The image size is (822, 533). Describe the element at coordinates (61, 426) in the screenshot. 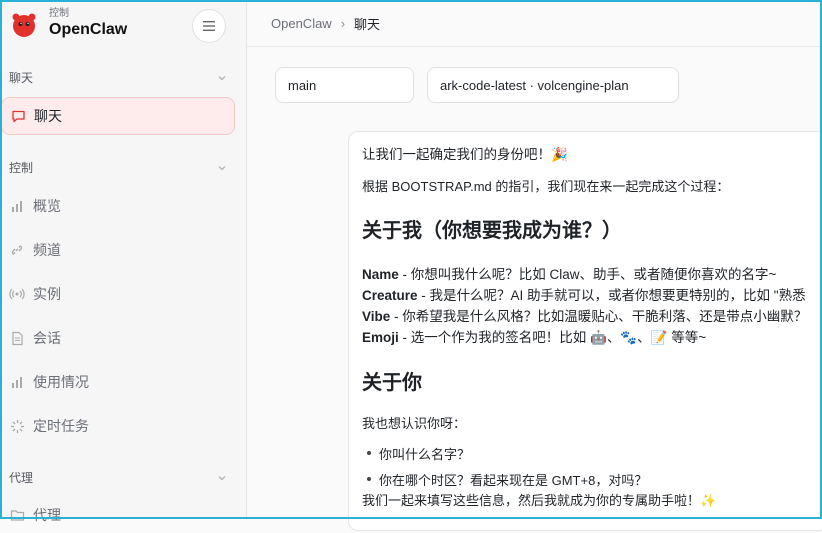

I see `sidebar-item-label: 定时任务` at that location.